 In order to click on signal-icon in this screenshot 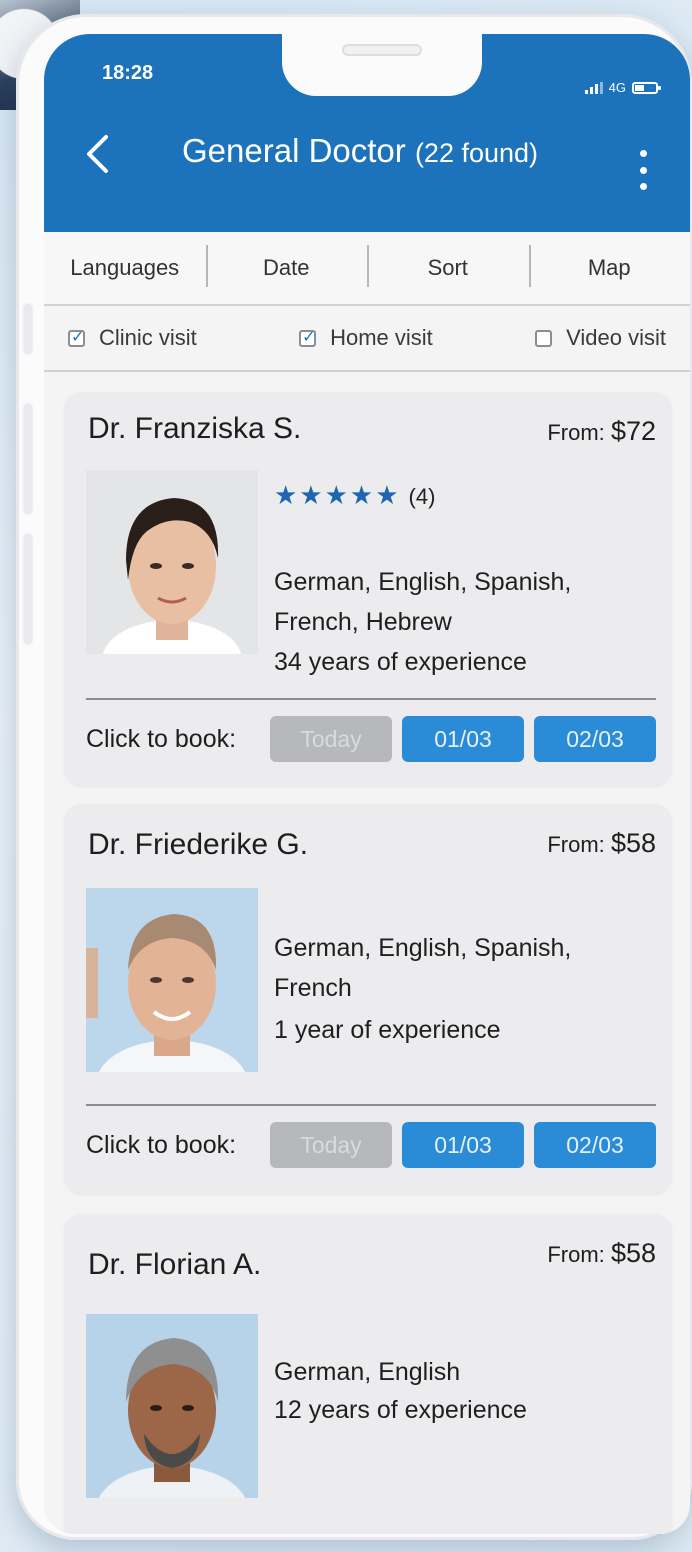, I will do `click(593, 87)`.